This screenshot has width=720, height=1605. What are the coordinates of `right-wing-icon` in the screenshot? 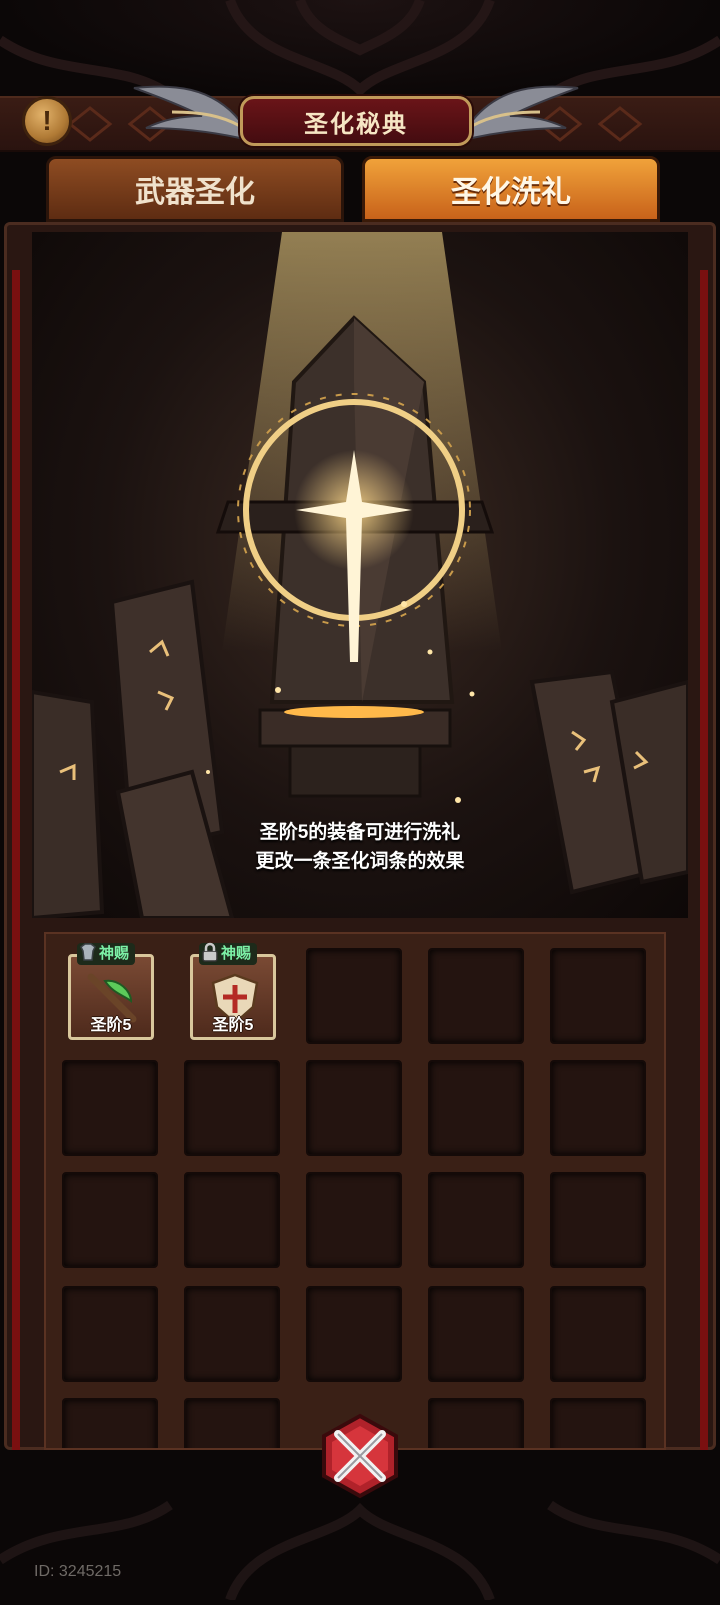 It's located at (525, 112).